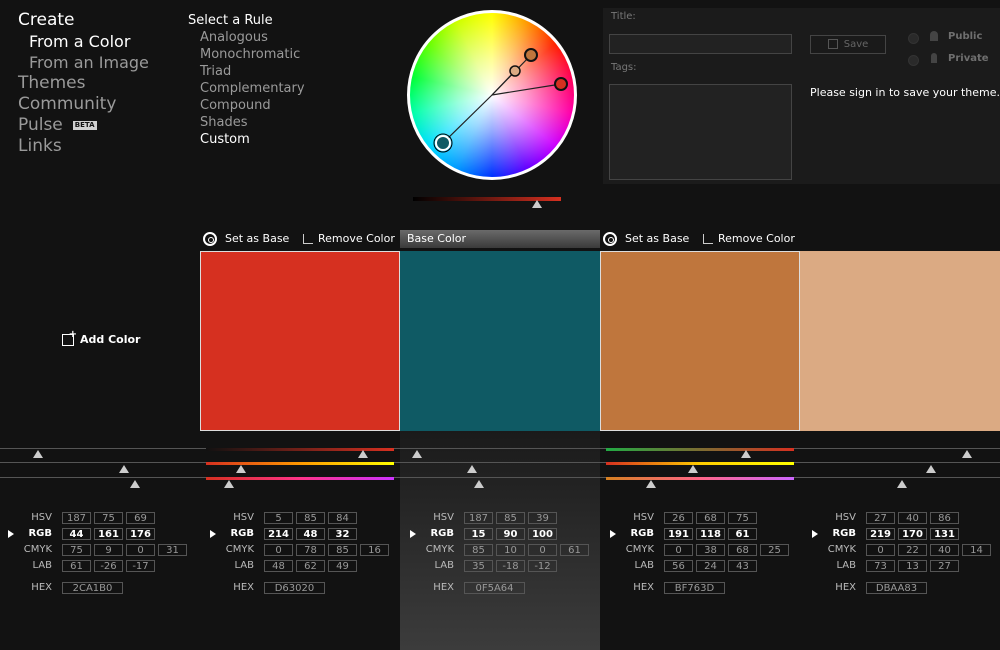  Describe the element at coordinates (83, 41) in the screenshot. I see `nav-from-color: From a Color` at that location.